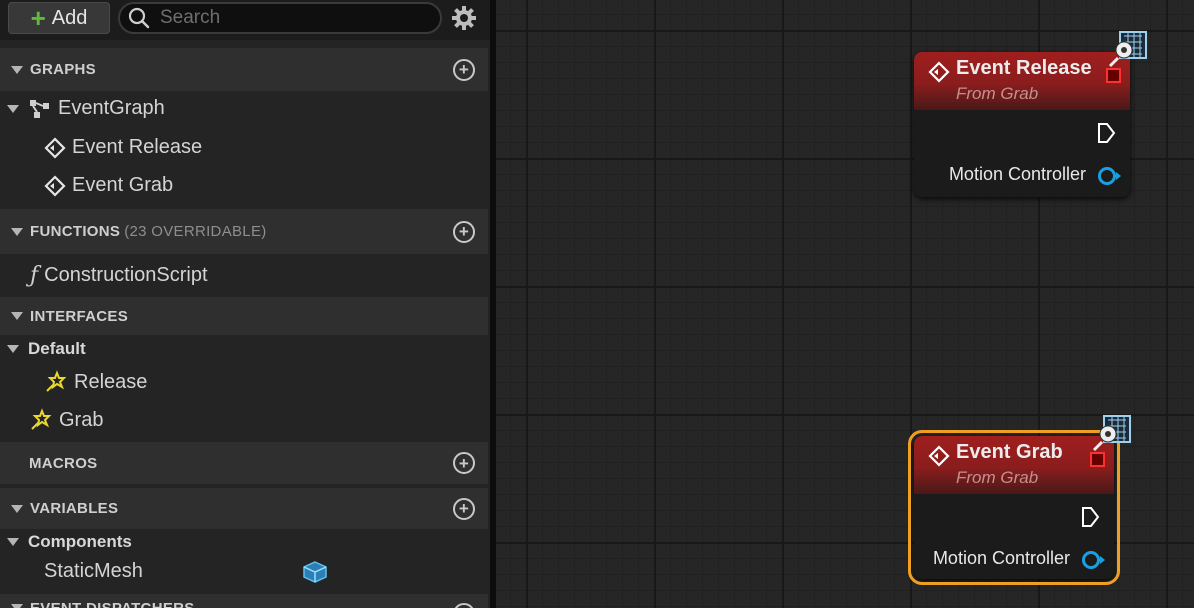 Image resolution: width=1194 pixels, height=608 pixels. Describe the element at coordinates (464, 508) in the screenshot. I see `add-variable-icon: +` at that location.